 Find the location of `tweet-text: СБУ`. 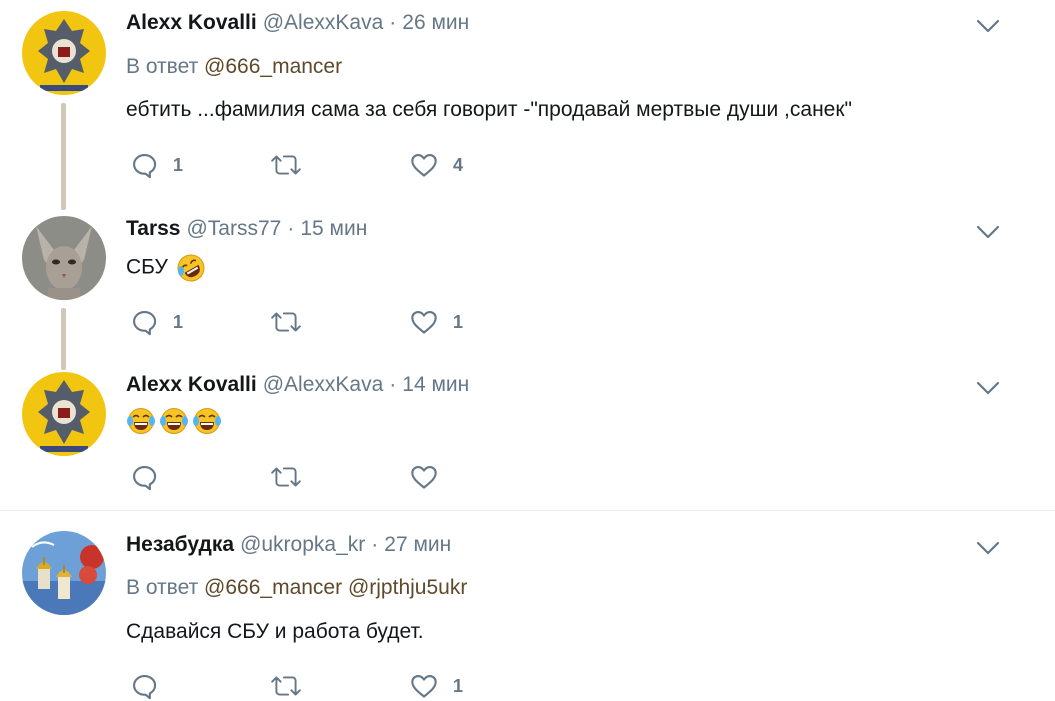

tweet-text: СБУ is located at coordinates (147, 267).